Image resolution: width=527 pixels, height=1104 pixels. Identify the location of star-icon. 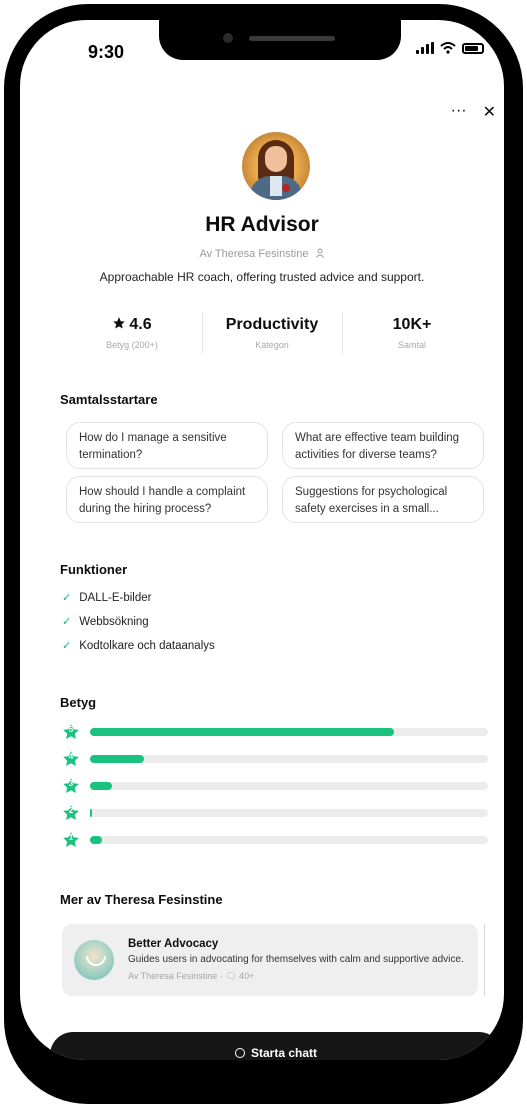
(119, 323).